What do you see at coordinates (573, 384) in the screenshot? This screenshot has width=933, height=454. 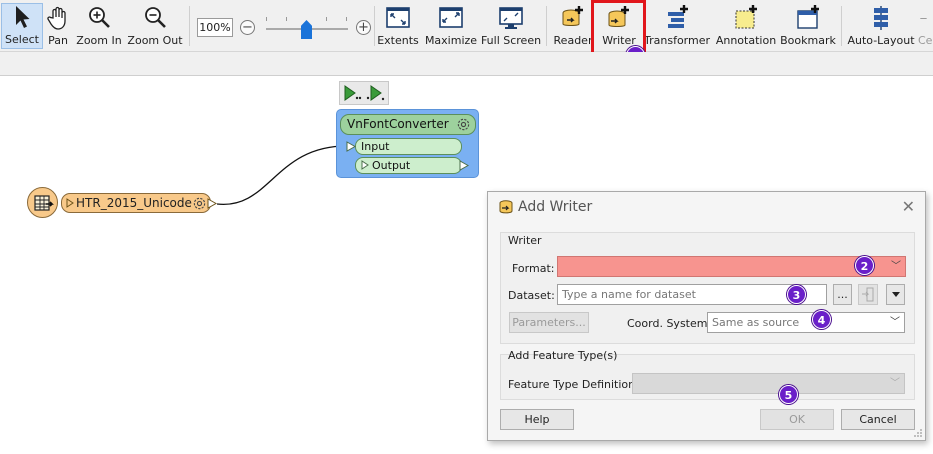 I see `feature-type-definition-label: Feature Type Definition:` at bounding box center [573, 384].